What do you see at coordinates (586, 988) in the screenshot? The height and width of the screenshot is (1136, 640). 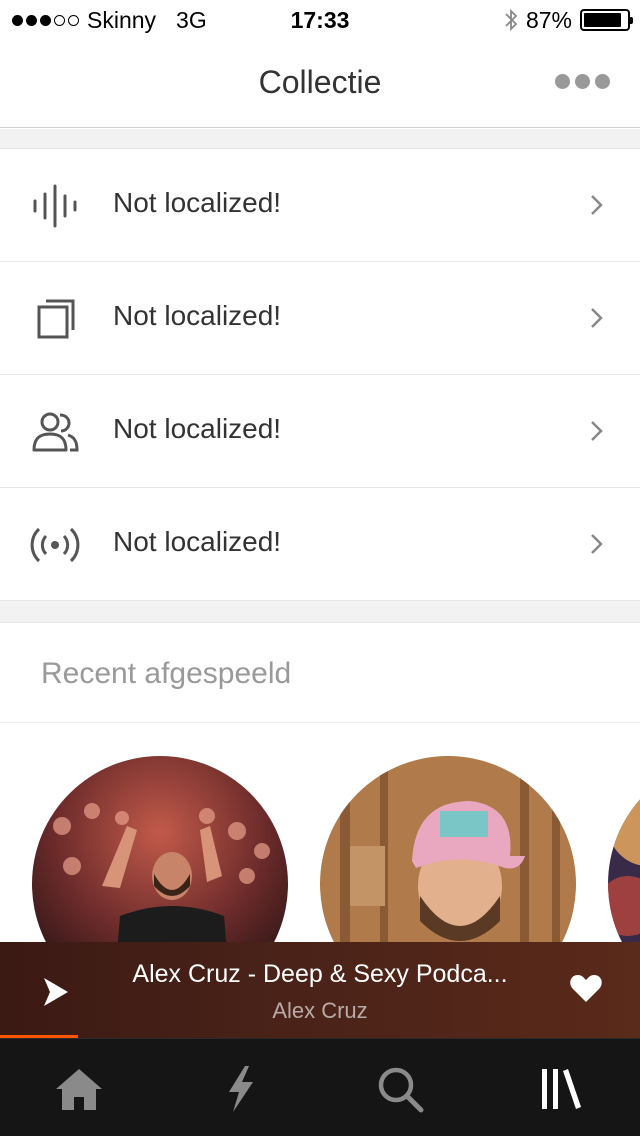 I see `heart-icon` at bounding box center [586, 988].